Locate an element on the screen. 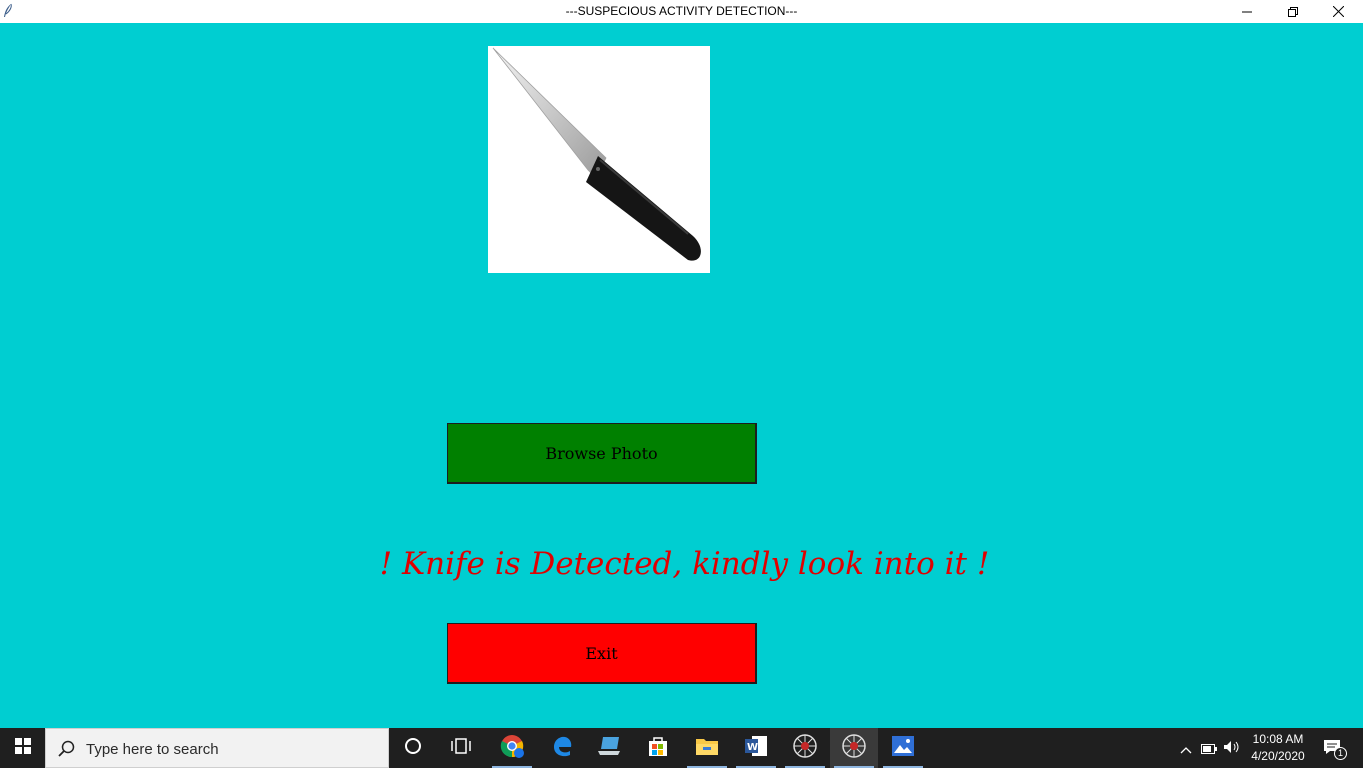  task-view-button is located at coordinates (461, 748).